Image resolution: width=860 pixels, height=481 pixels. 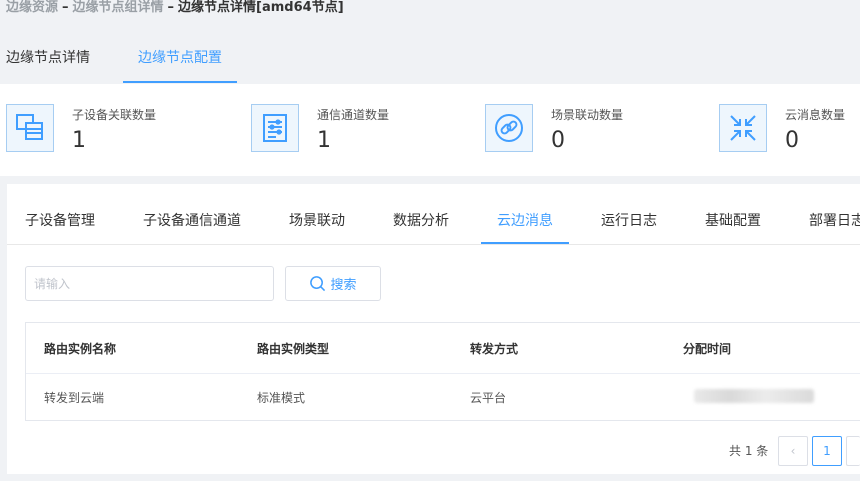 I want to click on page-1-button: 1, so click(x=827, y=451).